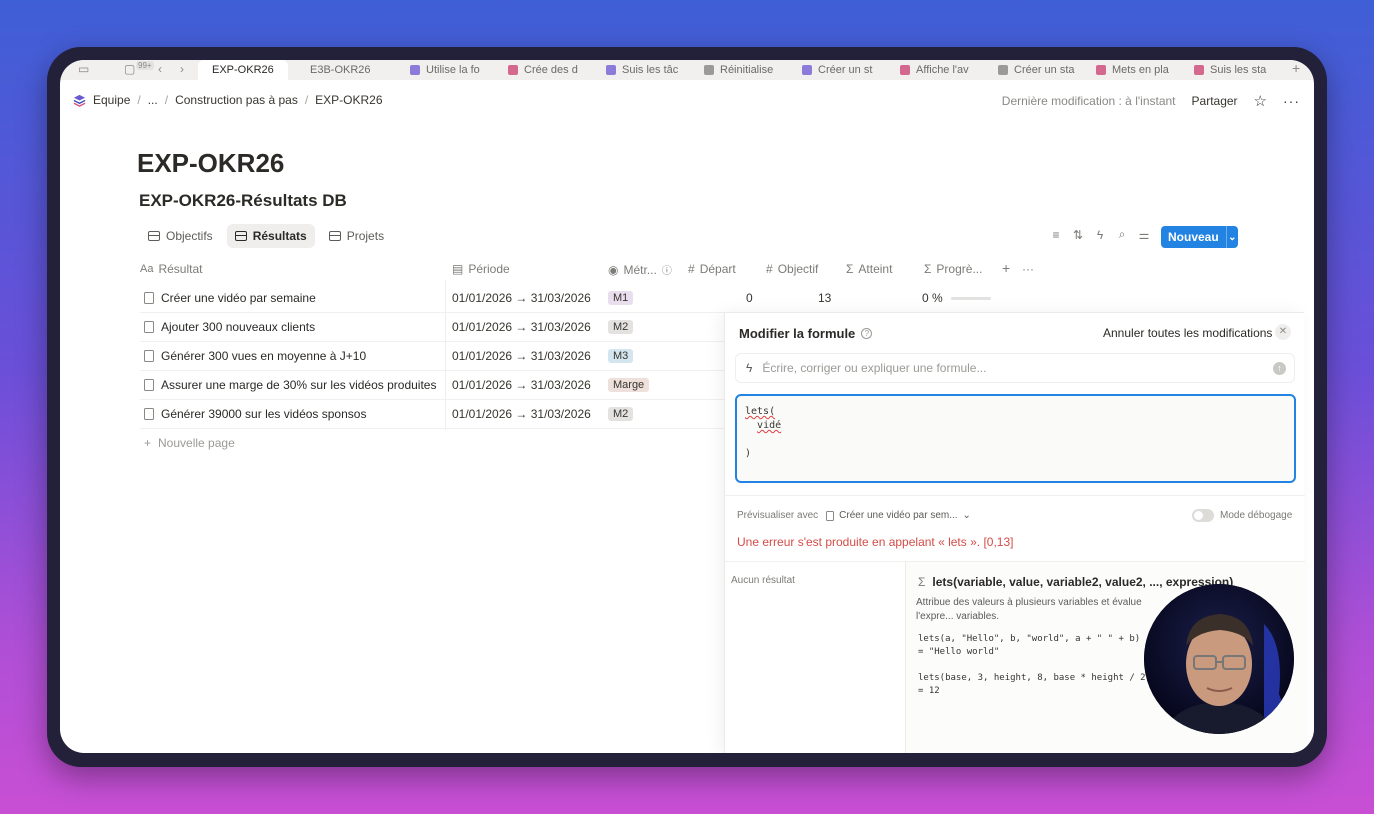 The height and width of the screenshot is (814, 1374). What do you see at coordinates (229, 327) in the screenshot?
I see `row-name: Ajouter 300 nouveaux clients` at bounding box center [229, 327].